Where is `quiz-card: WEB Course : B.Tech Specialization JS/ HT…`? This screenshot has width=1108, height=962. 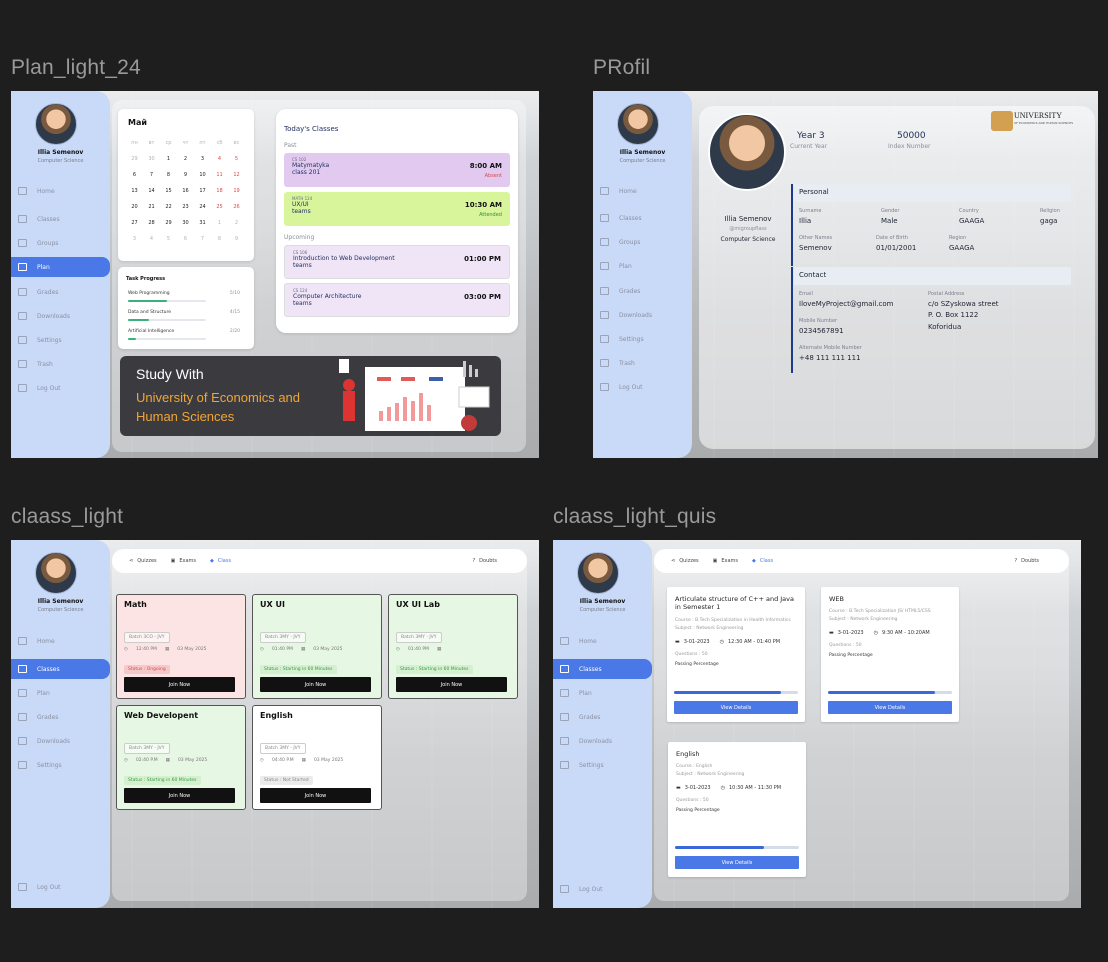
quiz-card: WEB Course : B.Tech Specialization JS/ HT… is located at coordinates (890, 654).